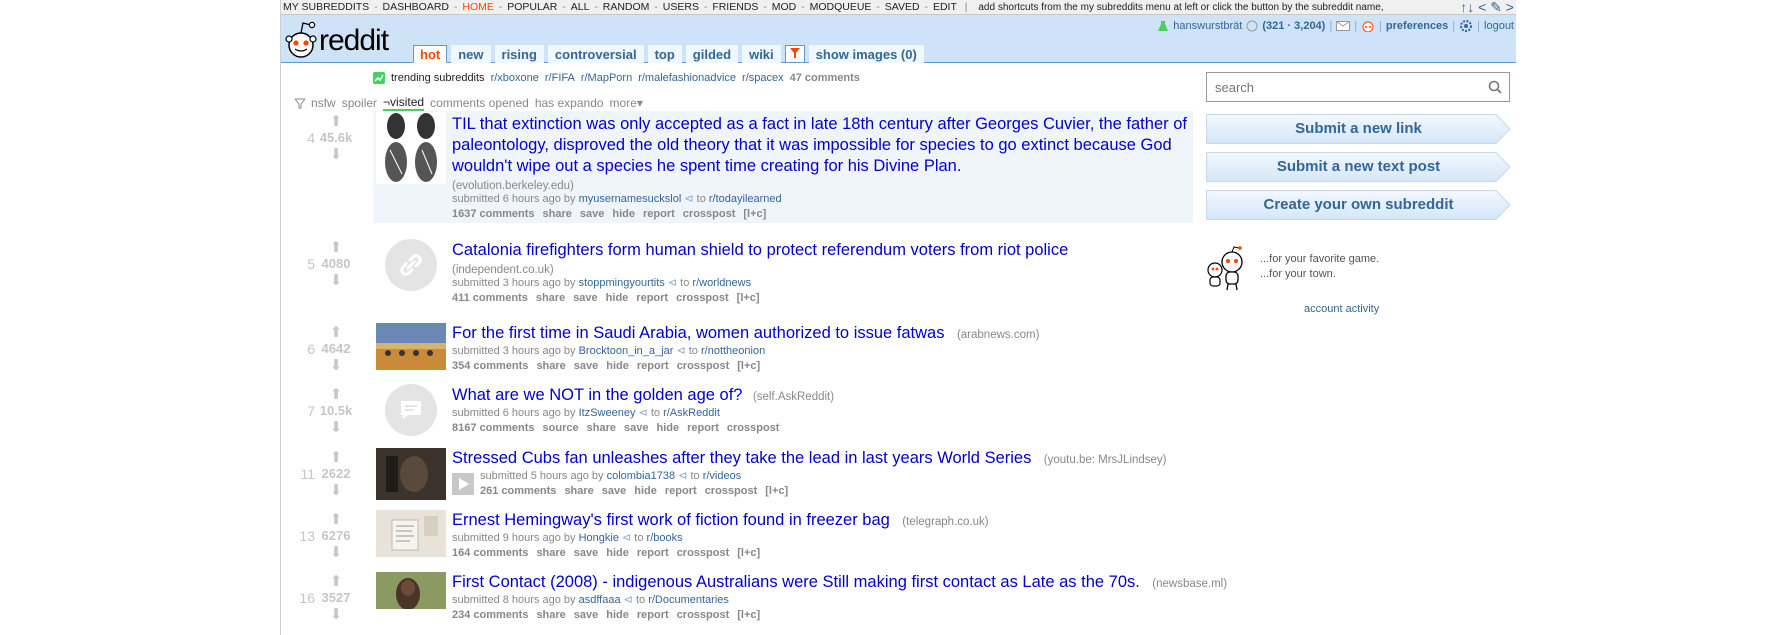 The image size is (1791, 635). What do you see at coordinates (411, 265) in the screenshot?
I see `link-thumbnail-icon` at bounding box center [411, 265].